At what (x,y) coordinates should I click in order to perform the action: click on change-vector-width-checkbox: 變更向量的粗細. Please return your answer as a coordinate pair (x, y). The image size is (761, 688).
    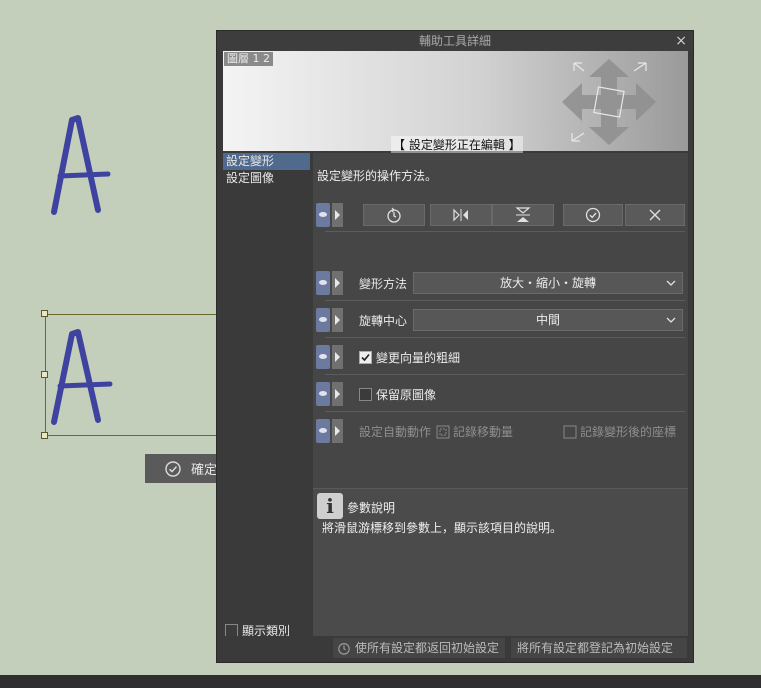
    Looking at the image, I should click on (409, 357).